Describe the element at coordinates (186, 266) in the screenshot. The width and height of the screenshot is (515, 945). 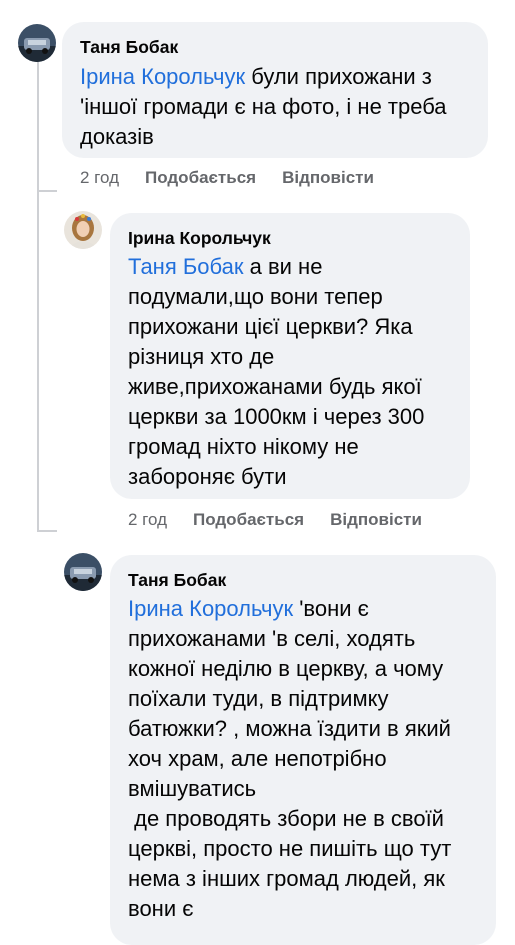
I see `mention-link: Таня Бобак` at that location.